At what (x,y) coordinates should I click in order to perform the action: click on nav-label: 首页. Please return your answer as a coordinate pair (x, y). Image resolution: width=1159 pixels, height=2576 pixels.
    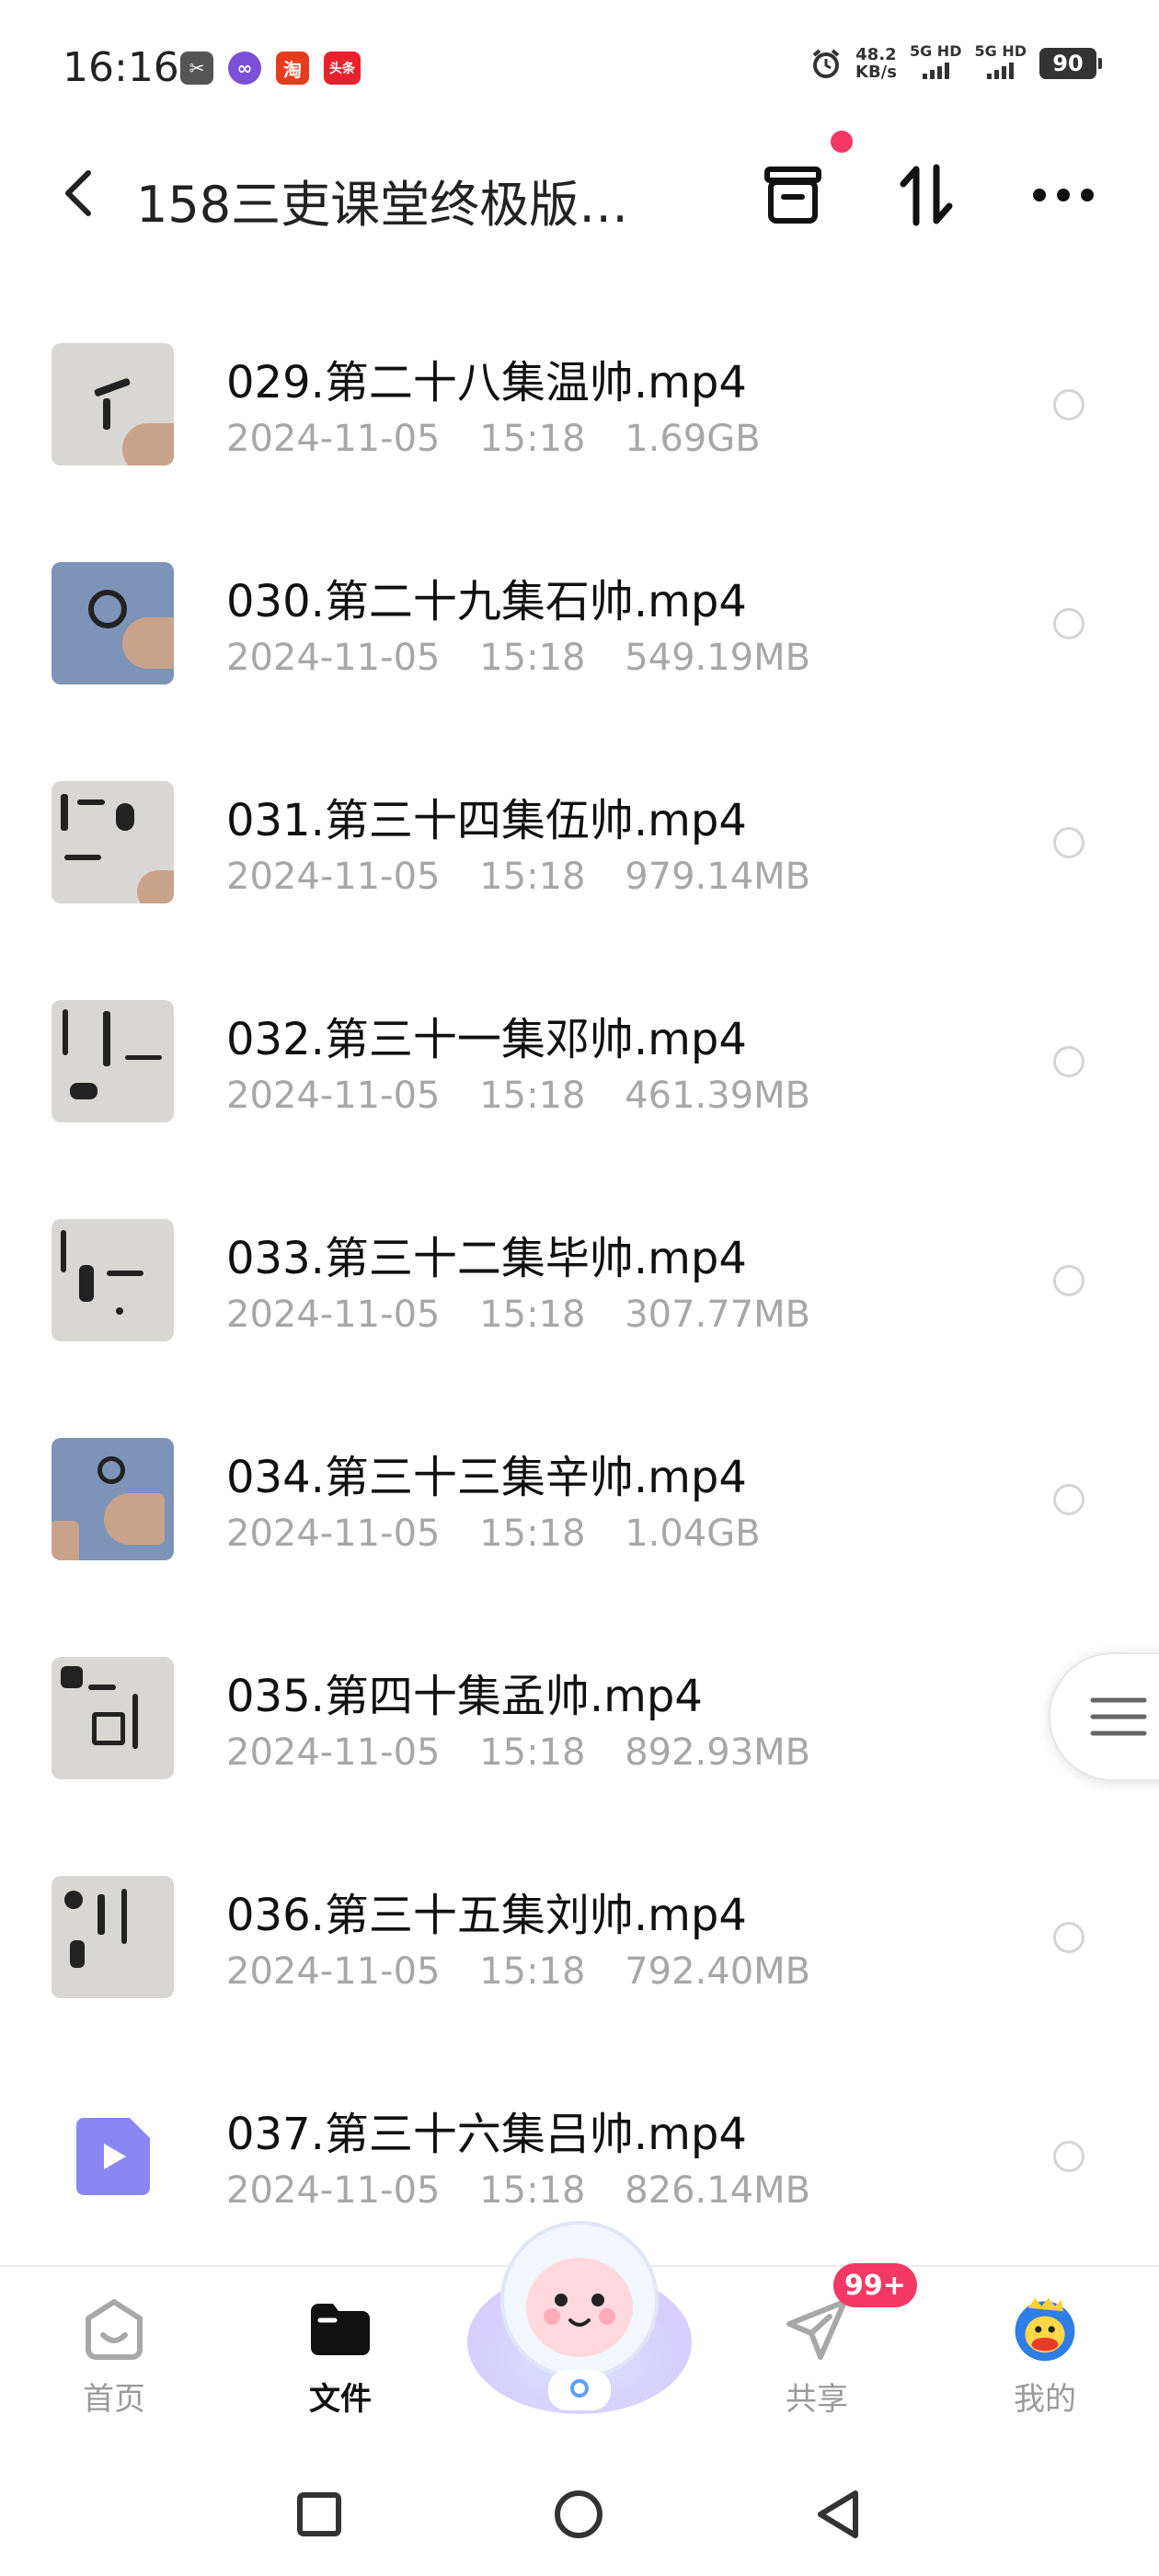
    Looking at the image, I should click on (114, 2399).